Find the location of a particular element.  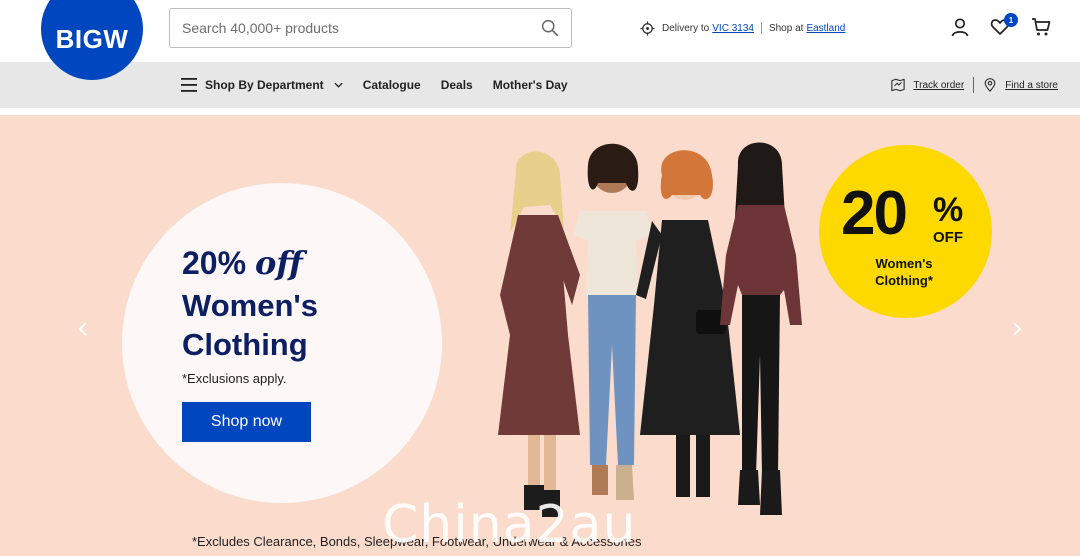

shop-at-label: Shop at is located at coordinates (786, 28).